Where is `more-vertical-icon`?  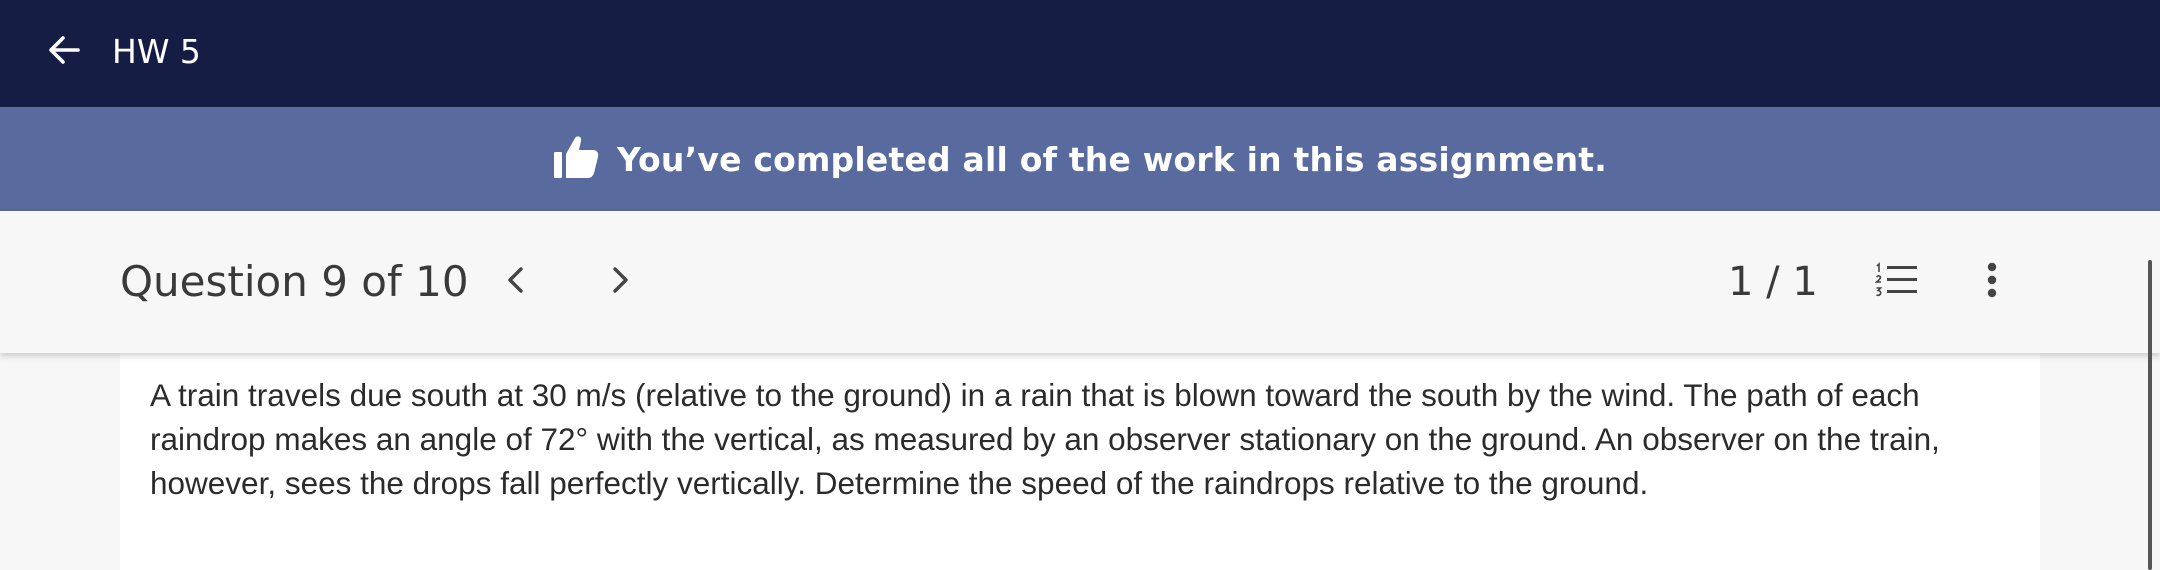 more-vertical-icon is located at coordinates (1992, 282).